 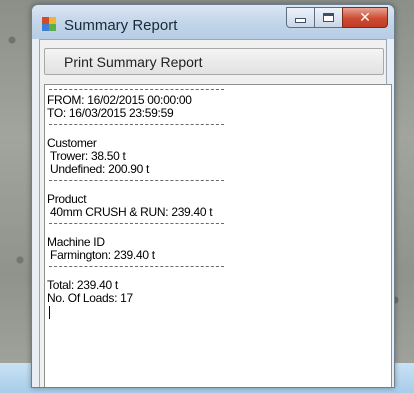 I want to click on window-title: Summary Report, so click(x=121, y=25).